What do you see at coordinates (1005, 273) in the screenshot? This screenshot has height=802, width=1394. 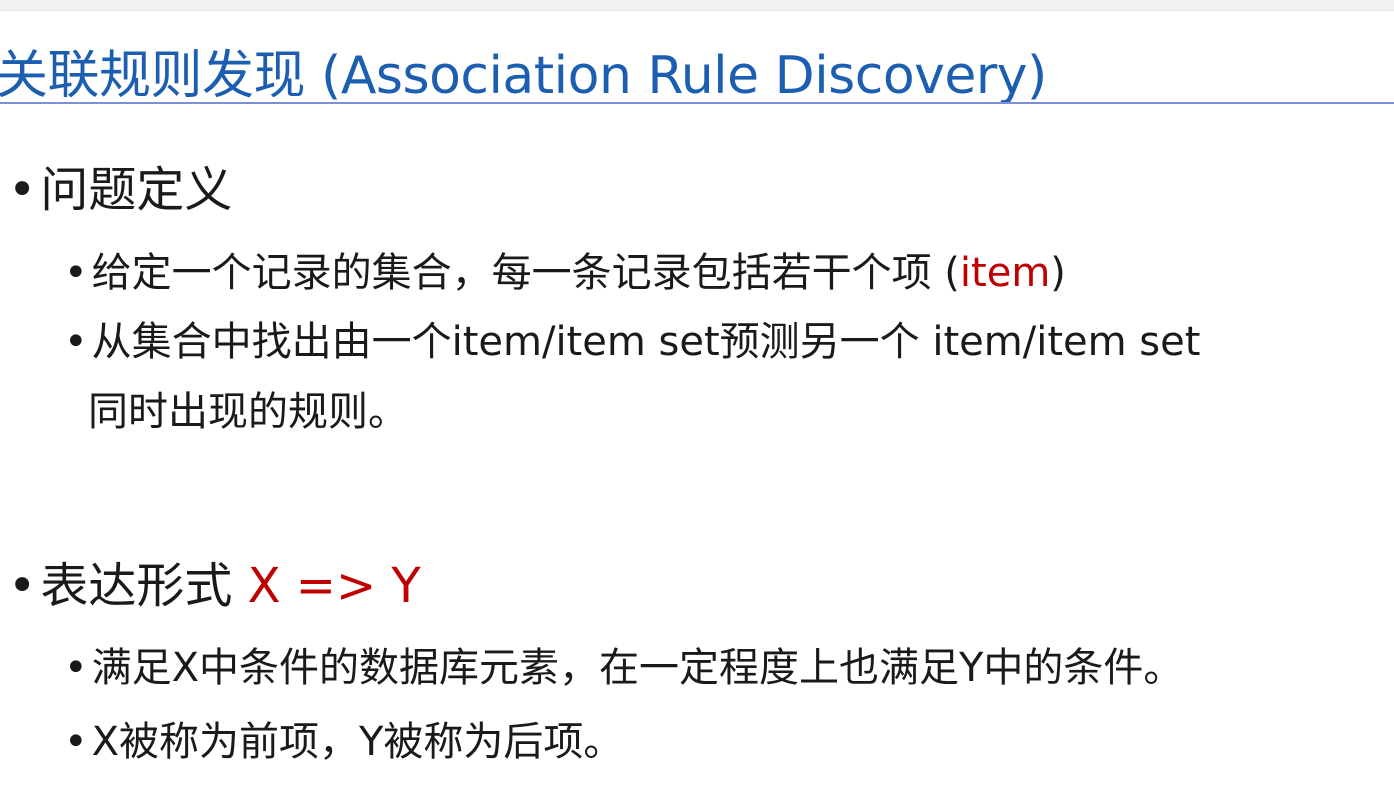 I see `item-keyword: item` at bounding box center [1005, 273].